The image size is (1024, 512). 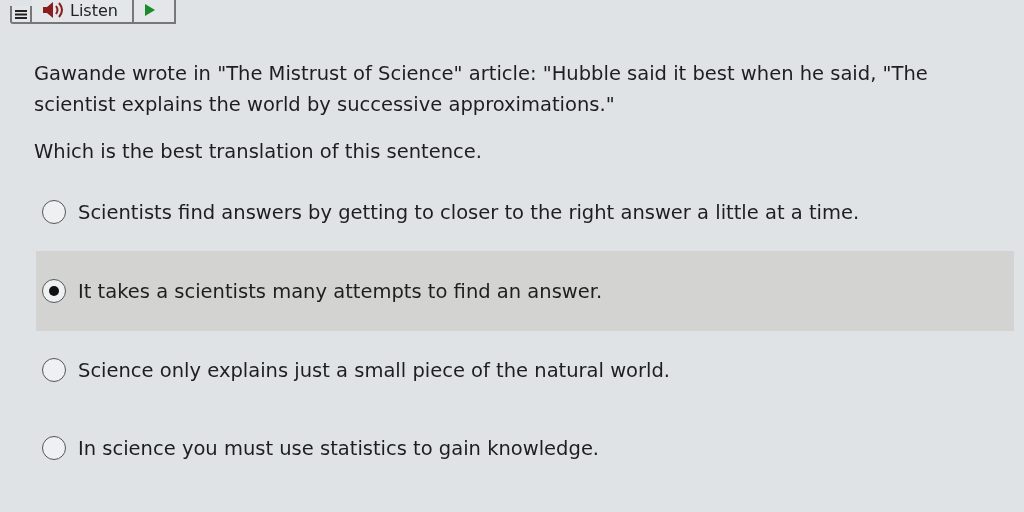 What do you see at coordinates (149, 10) in the screenshot?
I see `play-icon` at bounding box center [149, 10].